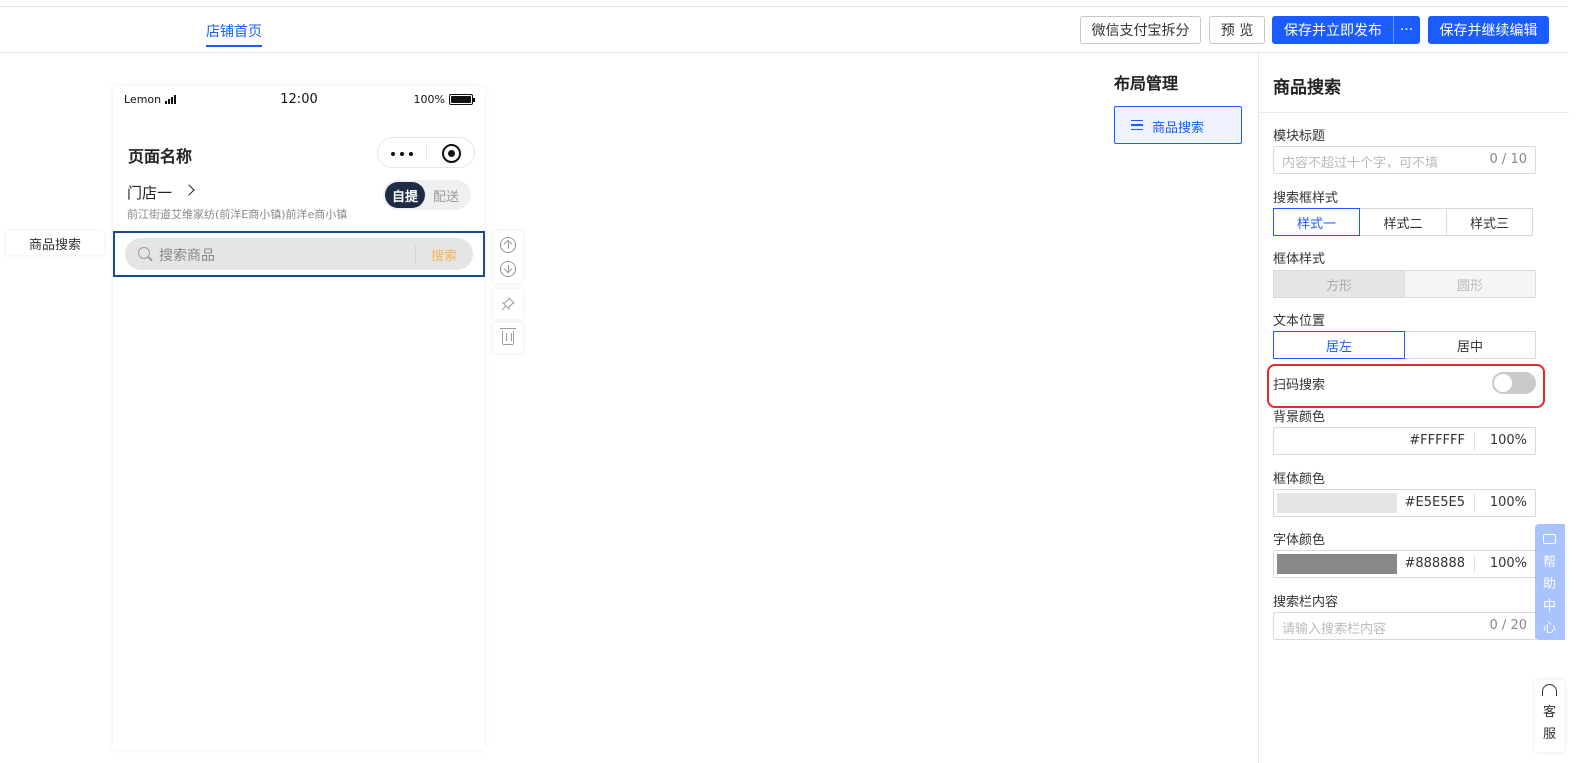 This screenshot has height=763, width=1580. I want to click on bg-color-opacity: 100%, so click(1508, 440).